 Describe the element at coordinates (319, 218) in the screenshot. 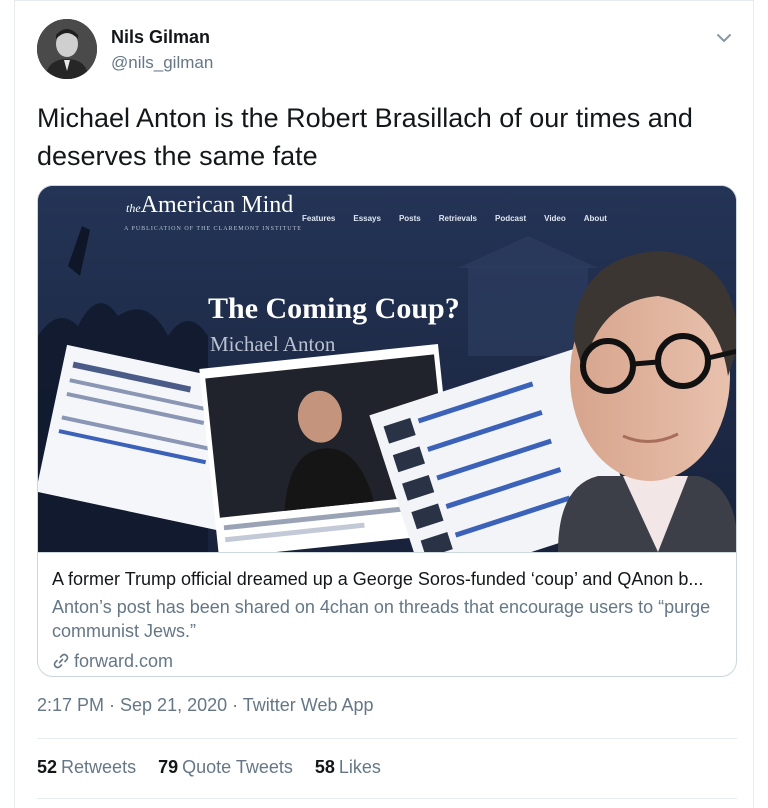

I see `card-image-nav-item: Features` at that location.